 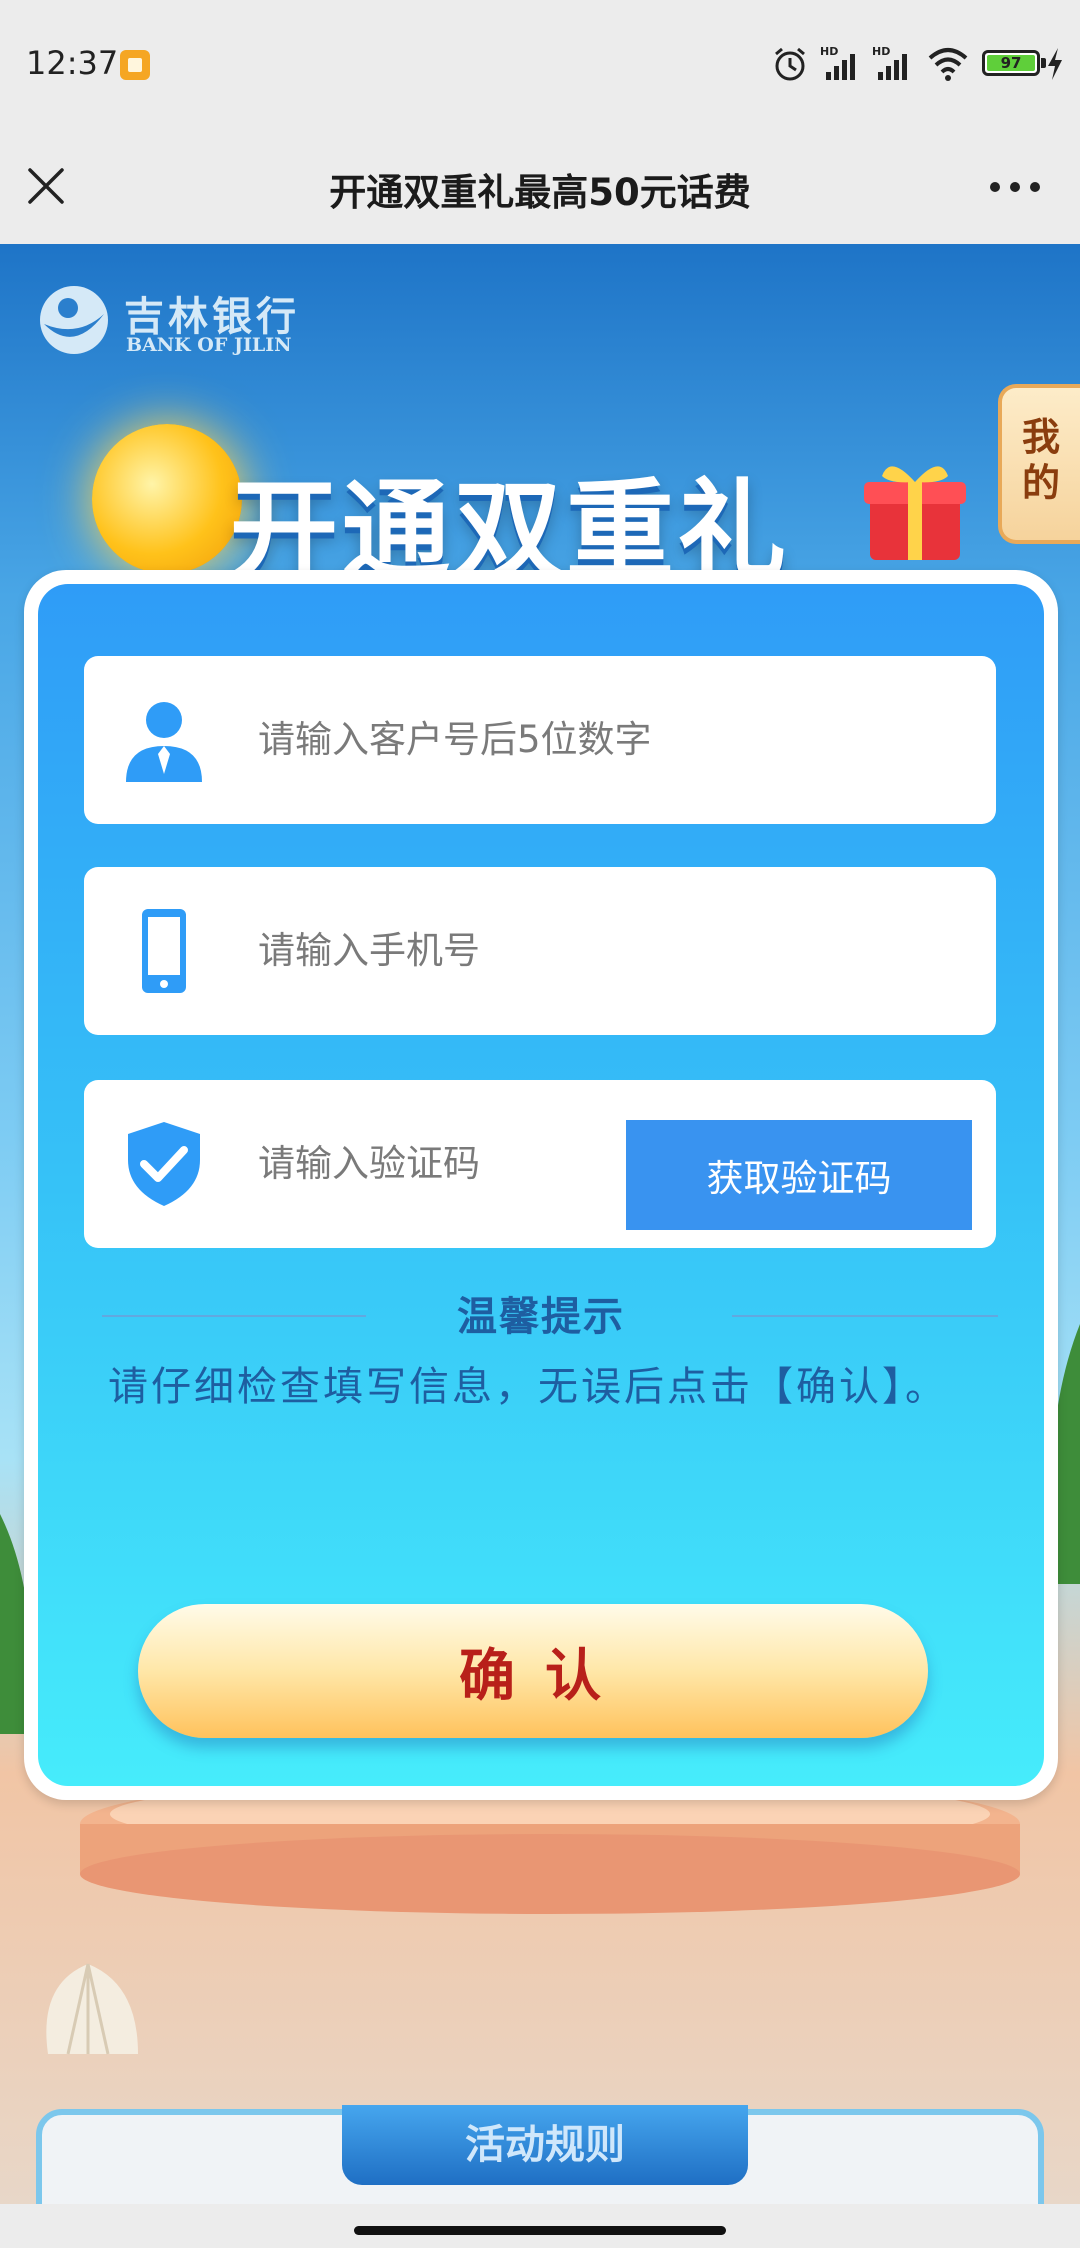 I want to click on my-tab-line2: 的, so click(x=1040, y=483).